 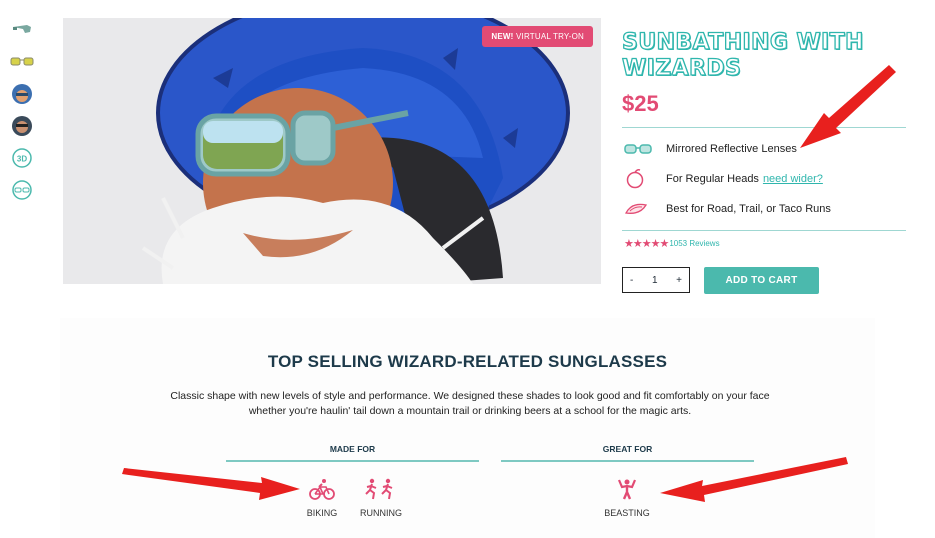 What do you see at coordinates (627, 513) in the screenshot?
I see `activity-beasting-label: BEASTING` at bounding box center [627, 513].